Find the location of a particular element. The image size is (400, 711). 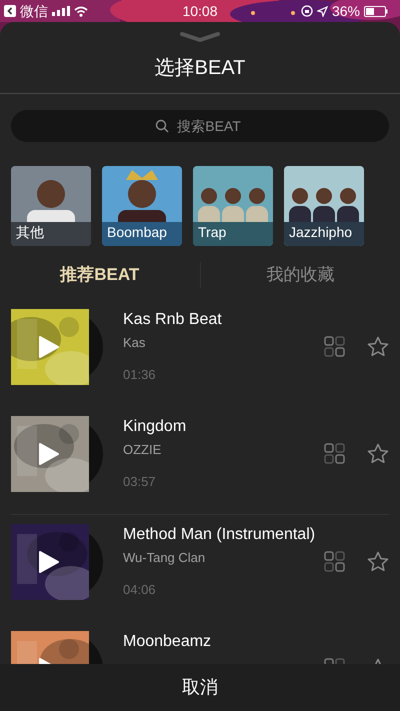

battery-percent: 36% is located at coordinates (346, 11).